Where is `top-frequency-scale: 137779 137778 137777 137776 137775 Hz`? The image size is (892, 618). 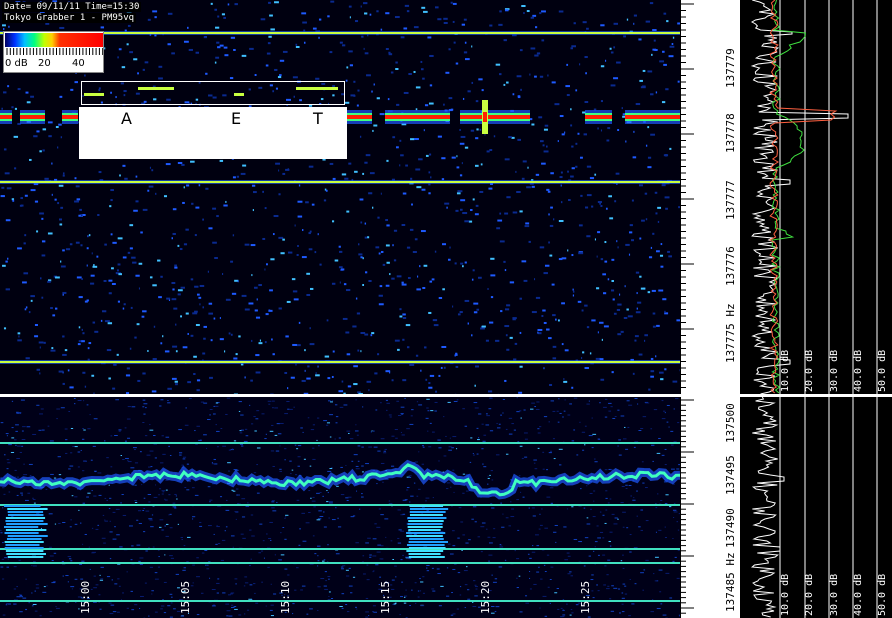
top-frequency-scale: 137779 137778 137777 137776 137775 Hz is located at coordinates (710, 197).